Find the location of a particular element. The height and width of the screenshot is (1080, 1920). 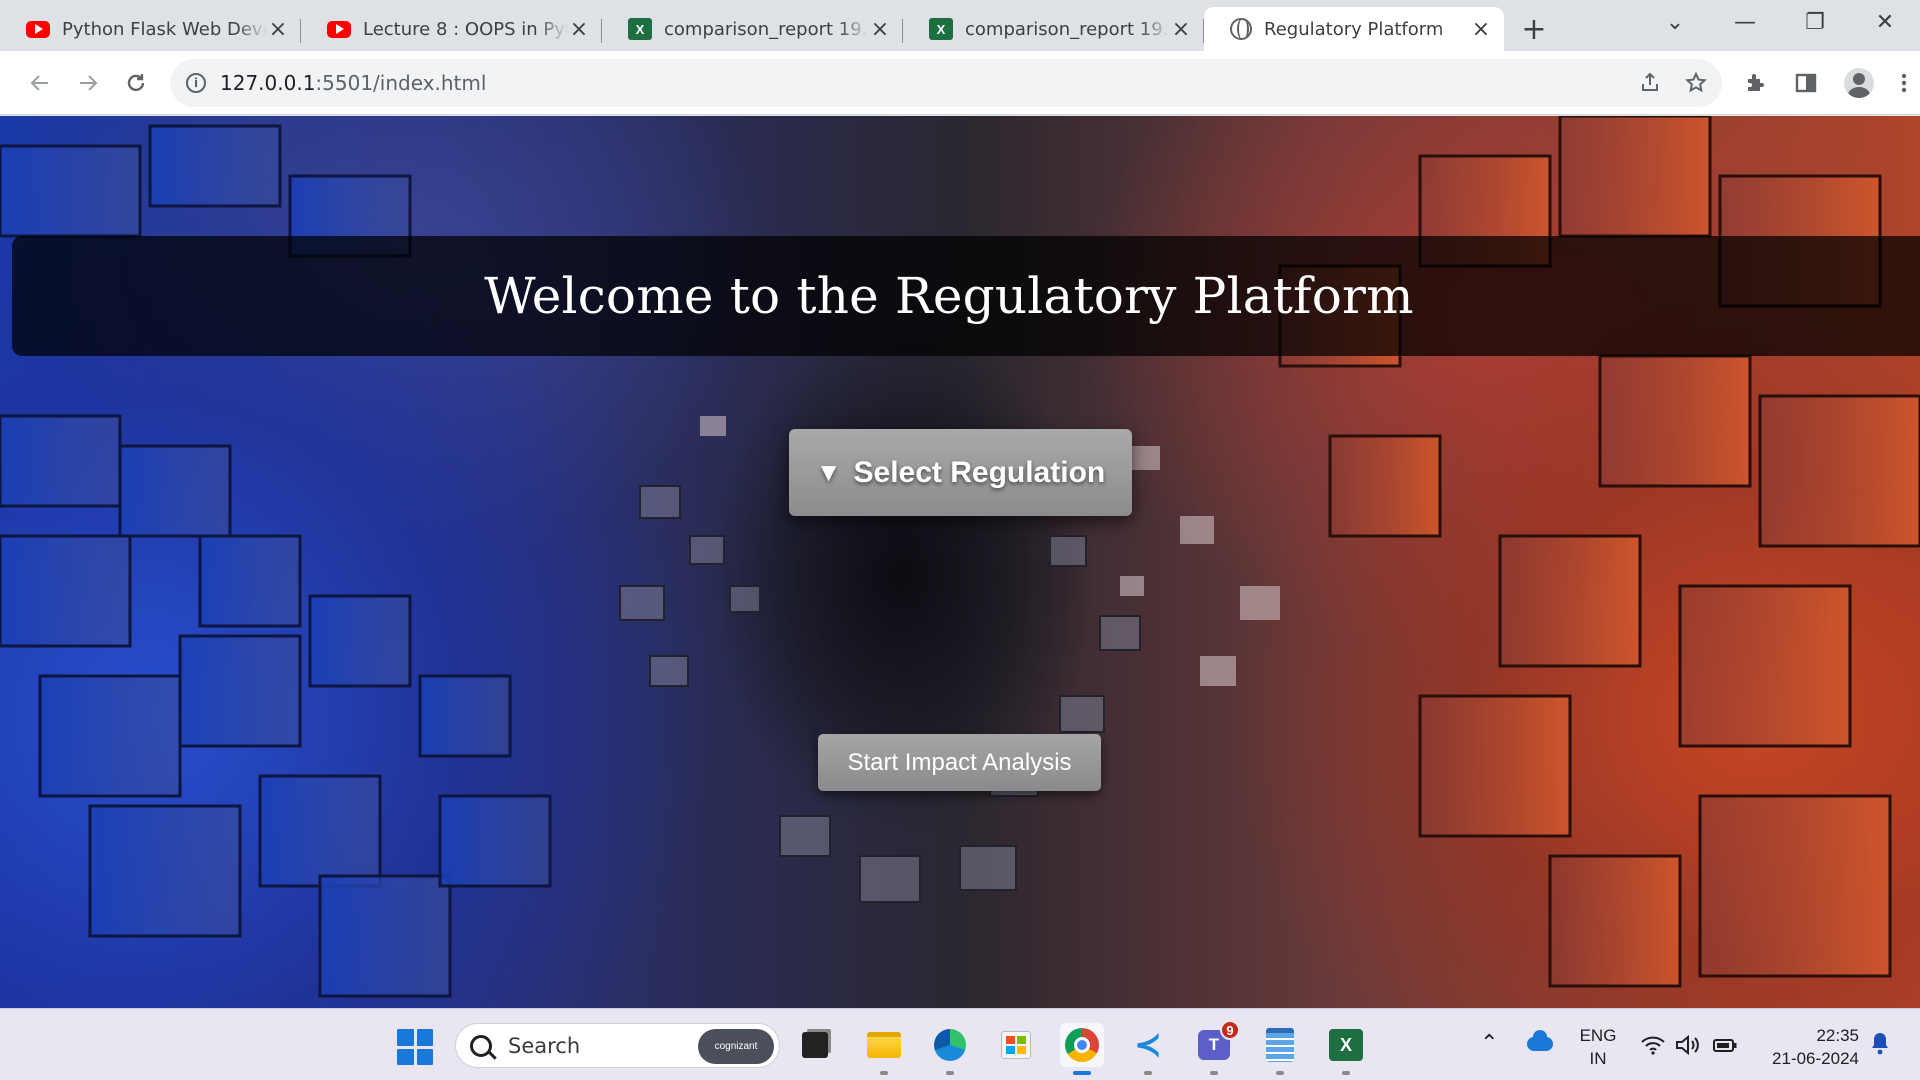

url-text: 127.0.0.1:5501/index.html is located at coordinates (353, 83).